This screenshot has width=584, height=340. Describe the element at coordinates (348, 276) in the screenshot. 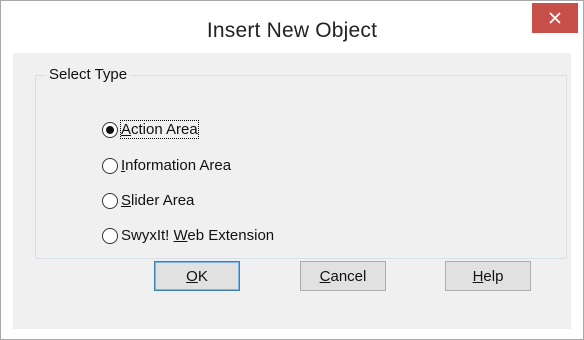

I see `button-label-rest: ancel` at that location.